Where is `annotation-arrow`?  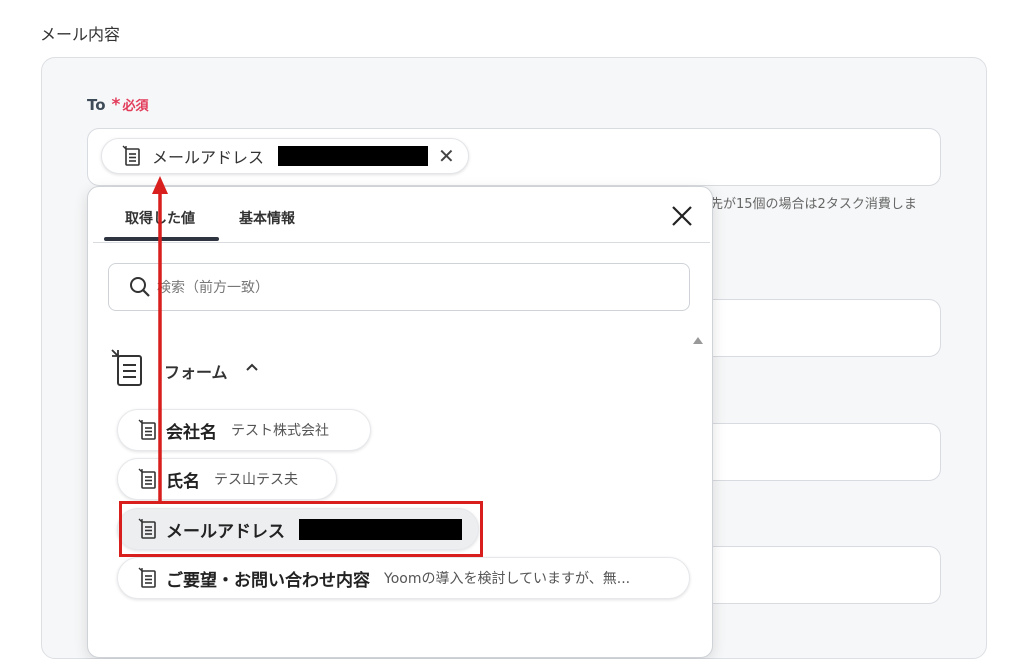 annotation-arrow is located at coordinates (160, 338).